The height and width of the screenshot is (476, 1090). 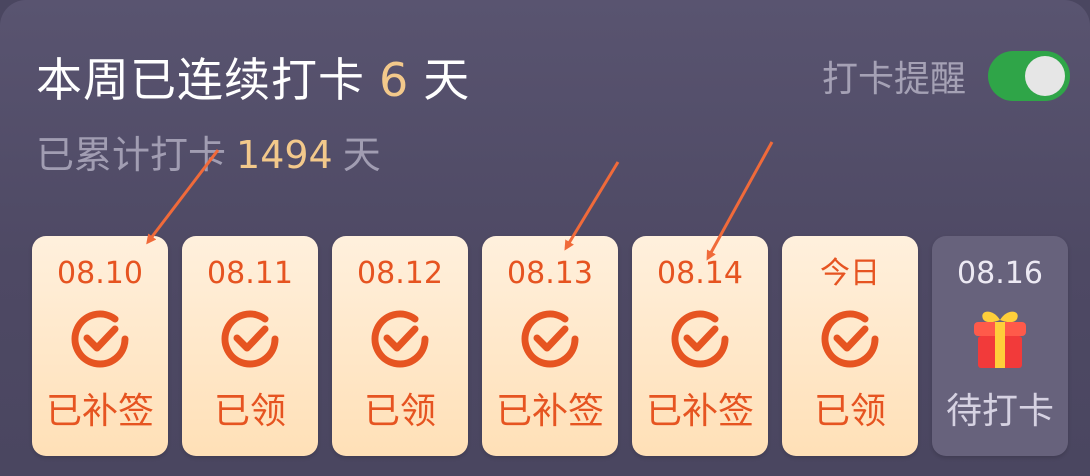 What do you see at coordinates (447, 80) in the screenshot?
I see `streak-suffix: 天` at bounding box center [447, 80].